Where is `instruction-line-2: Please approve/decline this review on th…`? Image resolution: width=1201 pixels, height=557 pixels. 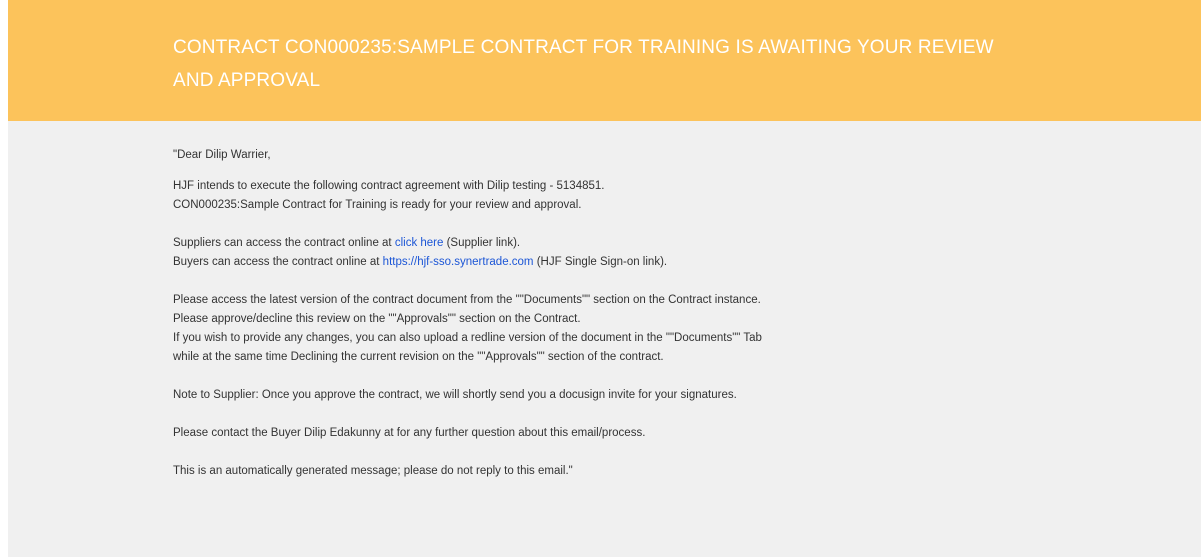
instruction-line-2: Please approve/decline this review on th… is located at coordinates (377, 319).